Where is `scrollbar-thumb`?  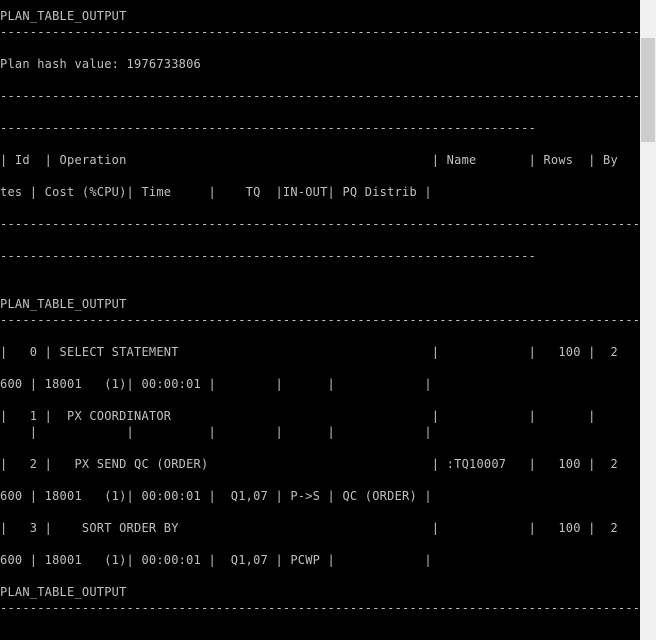
scrollbar-thumb is located at coordinates (648, 90).